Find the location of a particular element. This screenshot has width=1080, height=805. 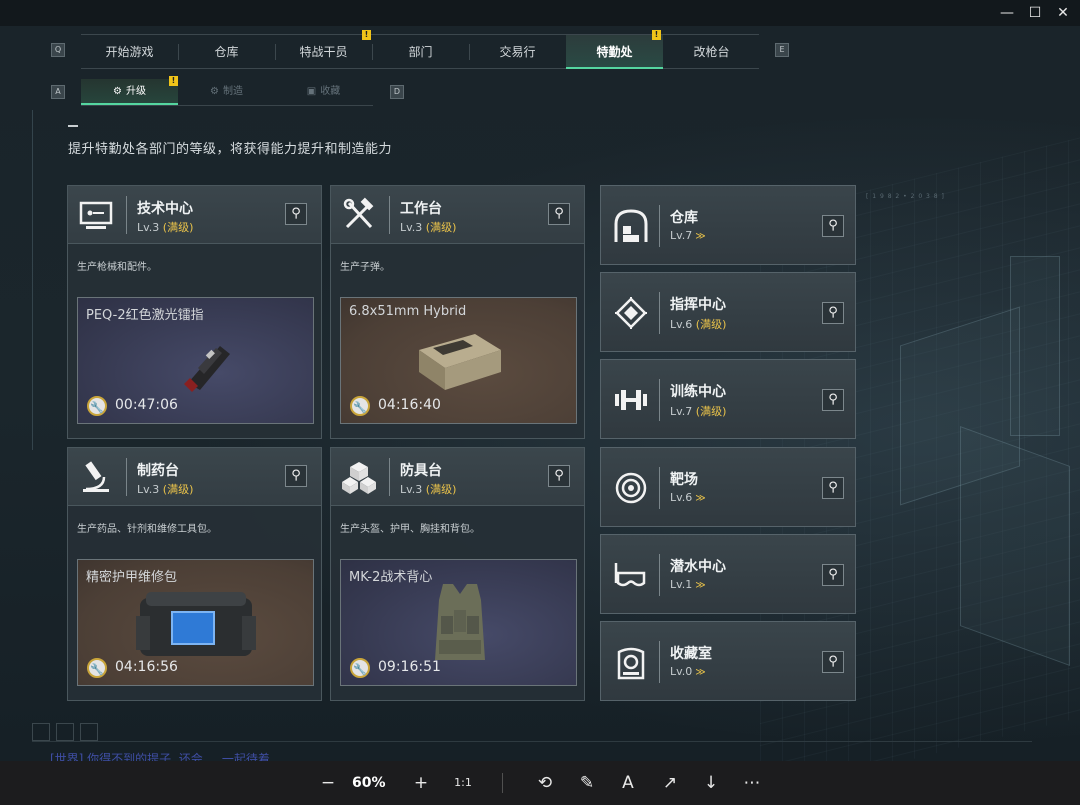

card-header: 工作台 Lv.3 (满级) ⚲ is located at coordinates (457, 215).